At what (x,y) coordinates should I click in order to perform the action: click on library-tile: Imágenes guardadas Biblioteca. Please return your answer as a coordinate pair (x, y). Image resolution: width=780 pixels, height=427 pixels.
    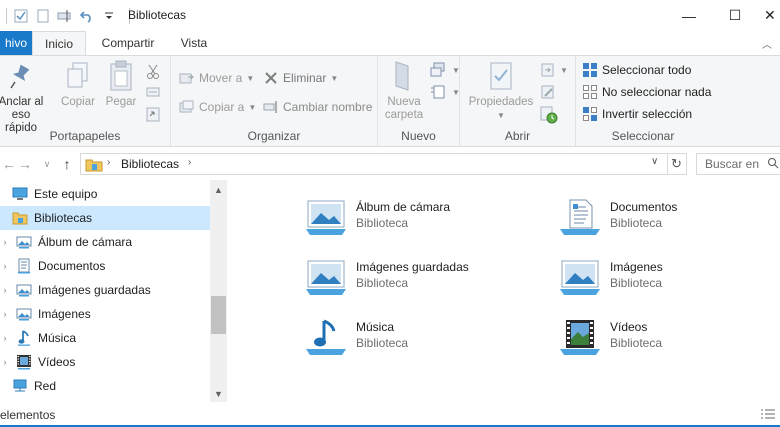
    Looking at the image, I should click on (424, 281).